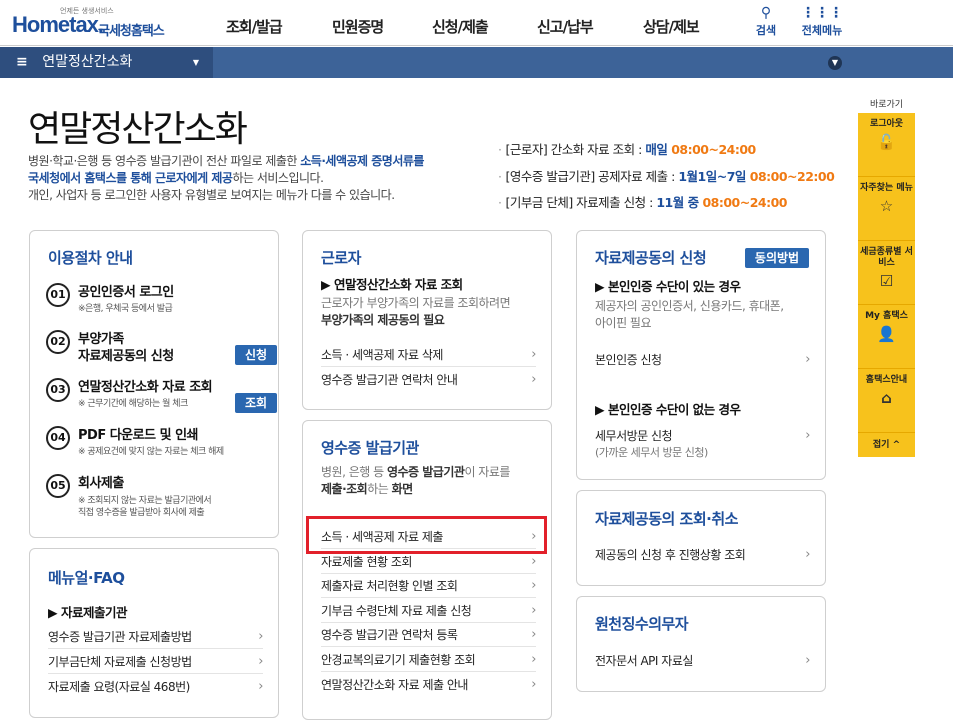 This screenshot has width=953, height=720. I want to click on all-menu-label: 전체메뉴, so click(822, 30).